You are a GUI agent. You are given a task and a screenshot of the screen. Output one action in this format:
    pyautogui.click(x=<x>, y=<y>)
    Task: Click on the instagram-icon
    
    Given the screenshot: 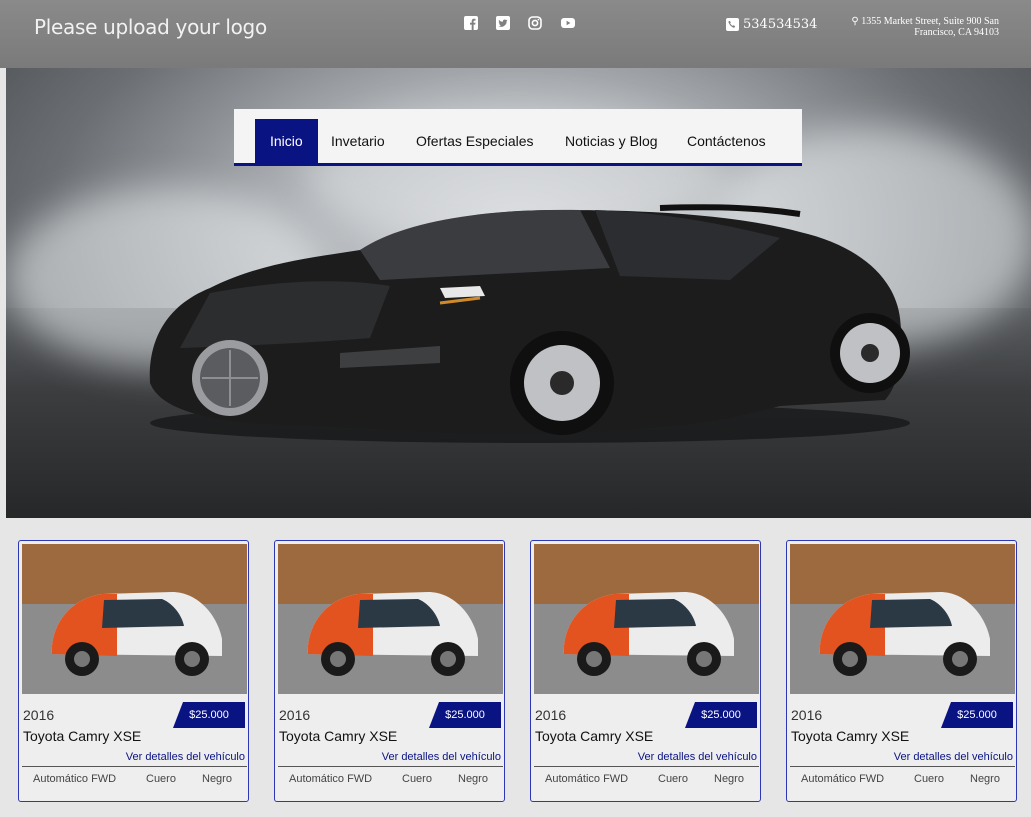 What is the action you would take?
    pyautogui.click(x=535, y=23)
    